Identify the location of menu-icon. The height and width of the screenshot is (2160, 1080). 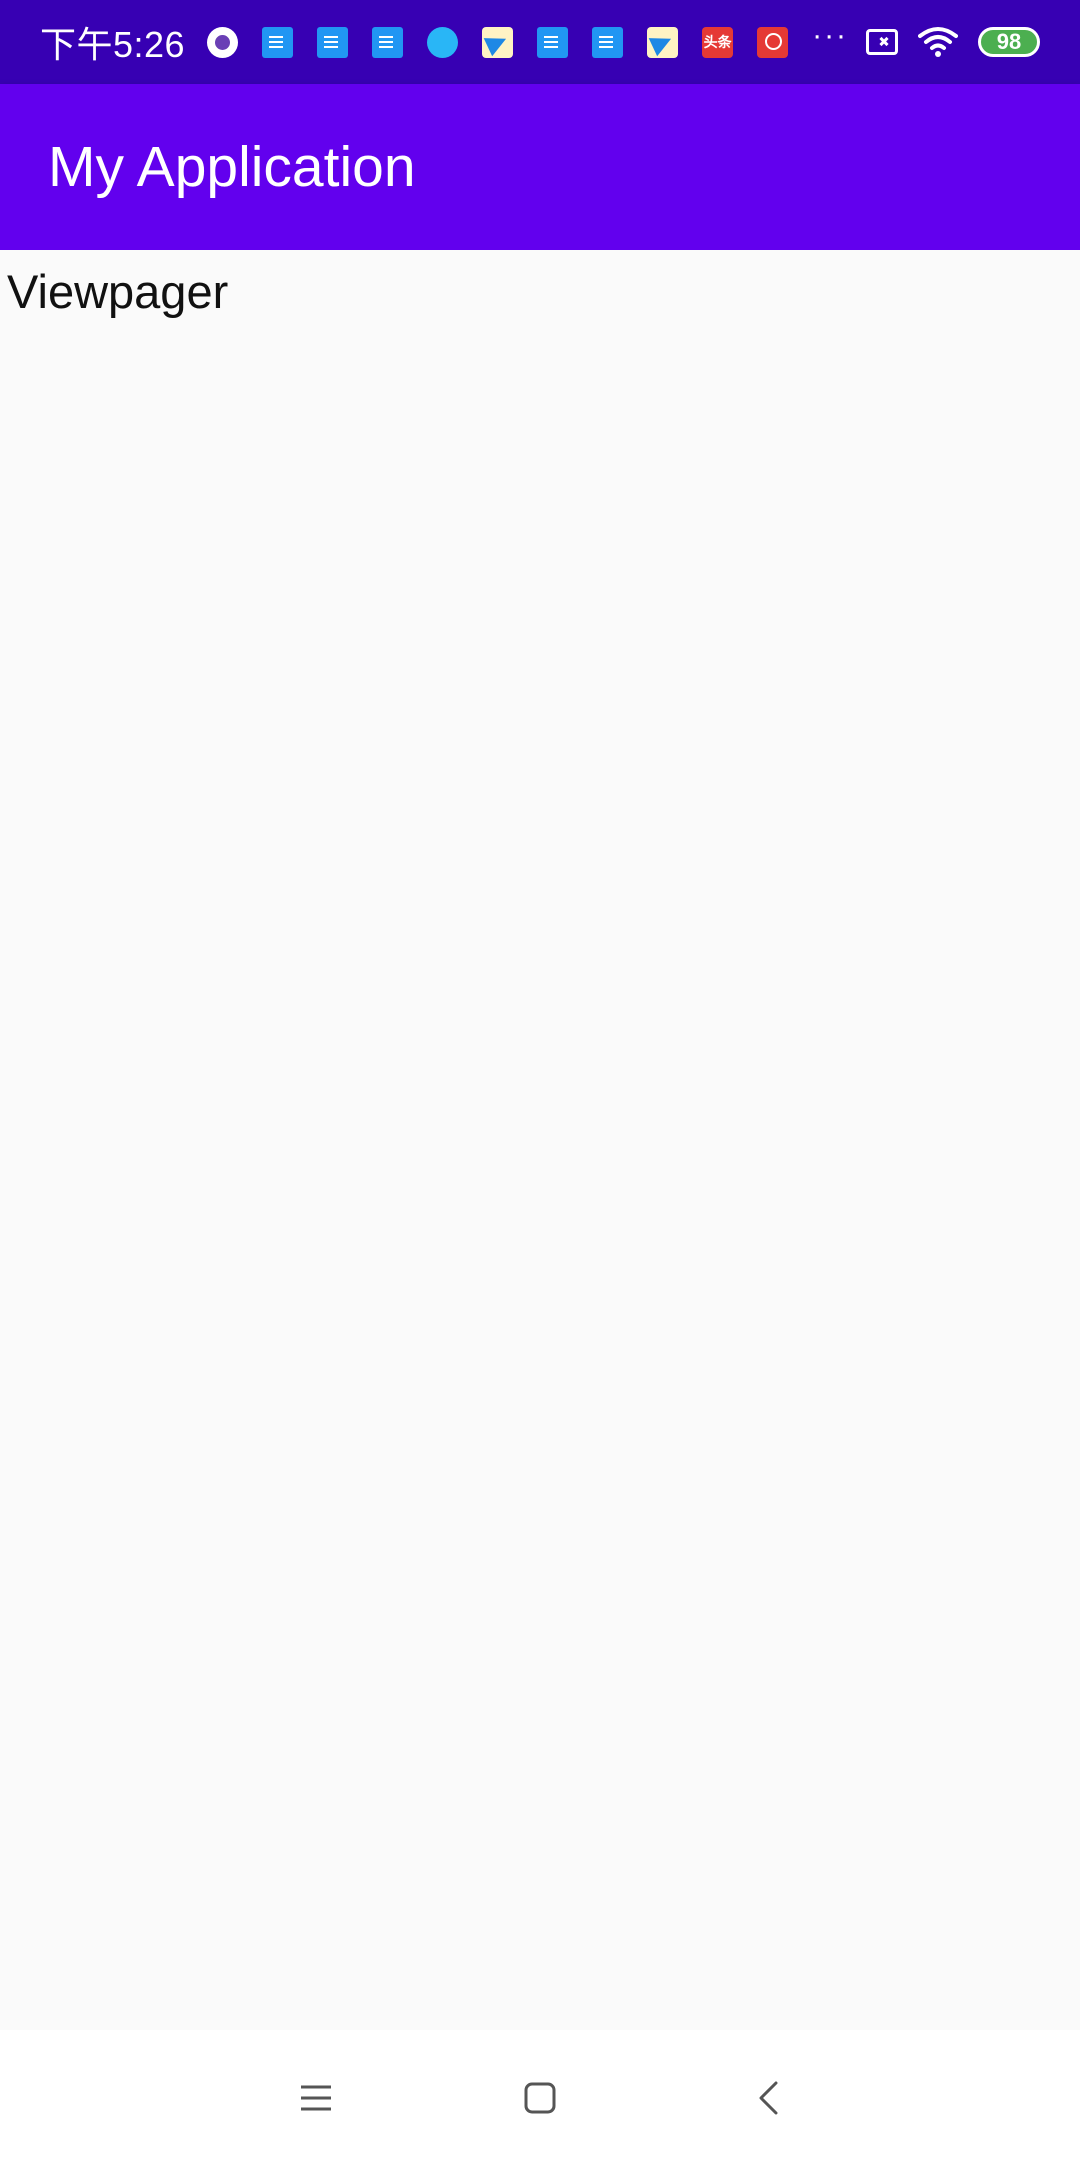
(316, 2098).